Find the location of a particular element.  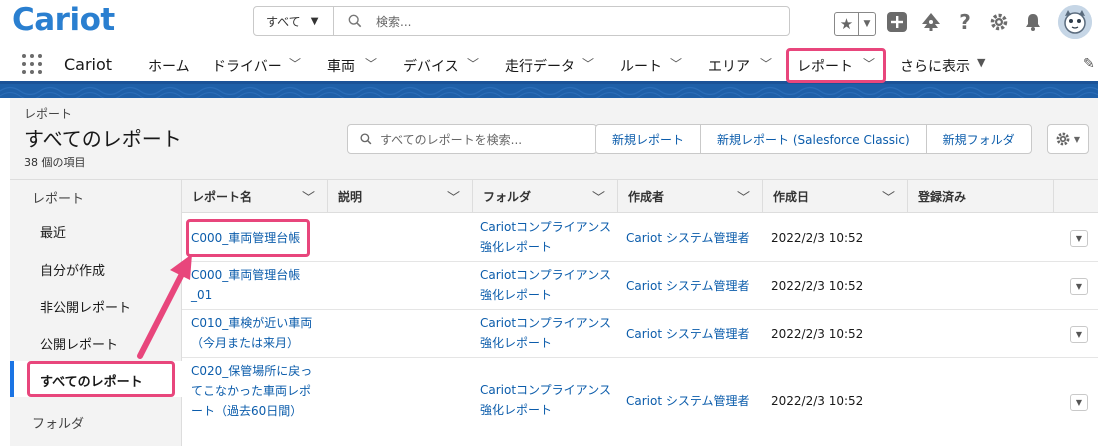

nav-more: さらに表示 is located at coordinates (935, 66).